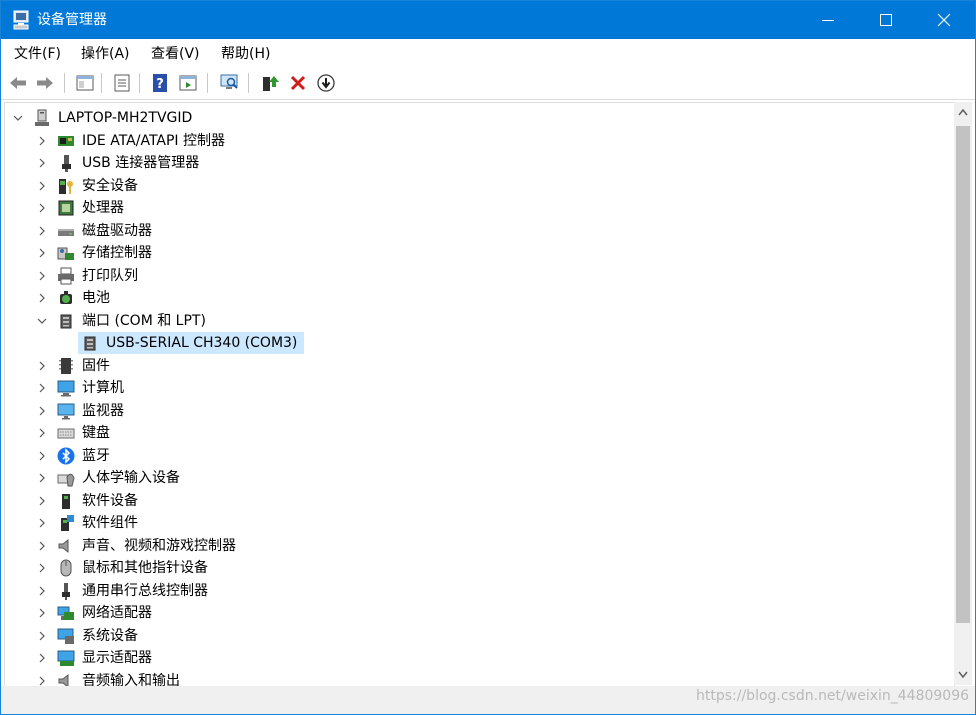  Describe the element at coordinates (103, 208) in the screenshot. I see `tree-item-label: 处理器` at that location.